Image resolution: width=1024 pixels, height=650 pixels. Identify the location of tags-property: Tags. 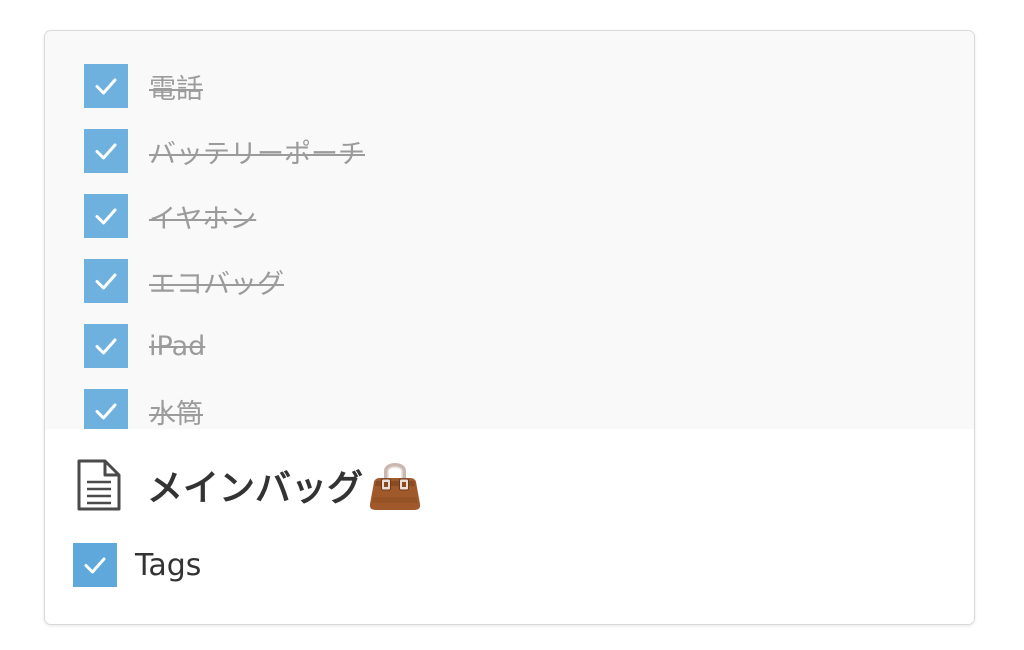
(137, 565).